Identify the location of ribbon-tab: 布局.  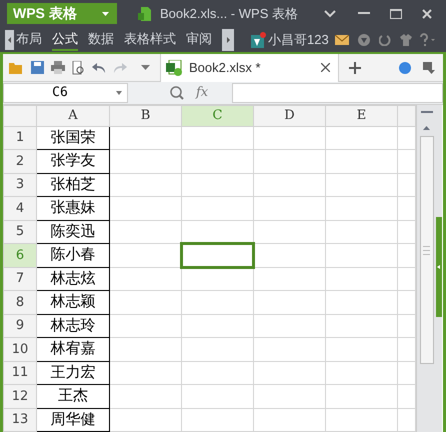
(29, 39).